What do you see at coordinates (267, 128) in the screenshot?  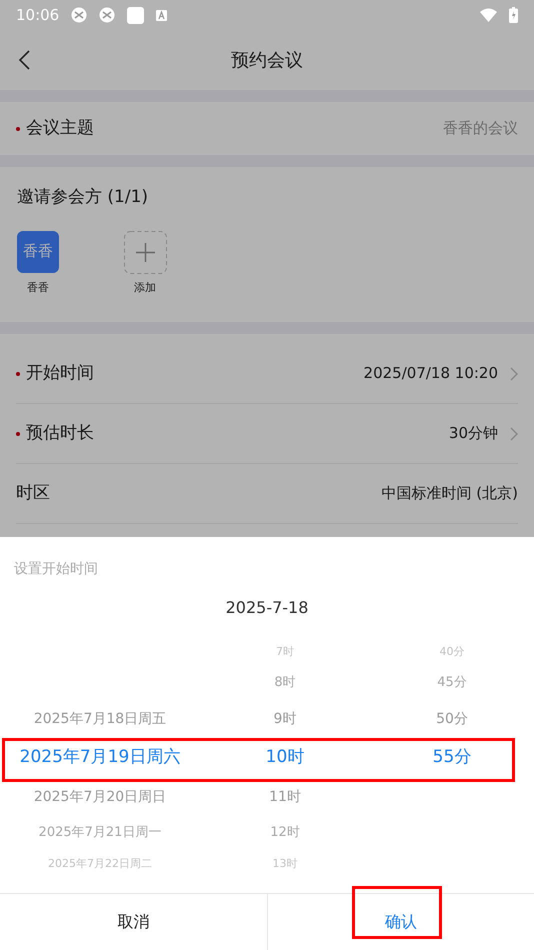 I see `topic-row: 会议主题 香香的会议` at bounding box center [267, 128].